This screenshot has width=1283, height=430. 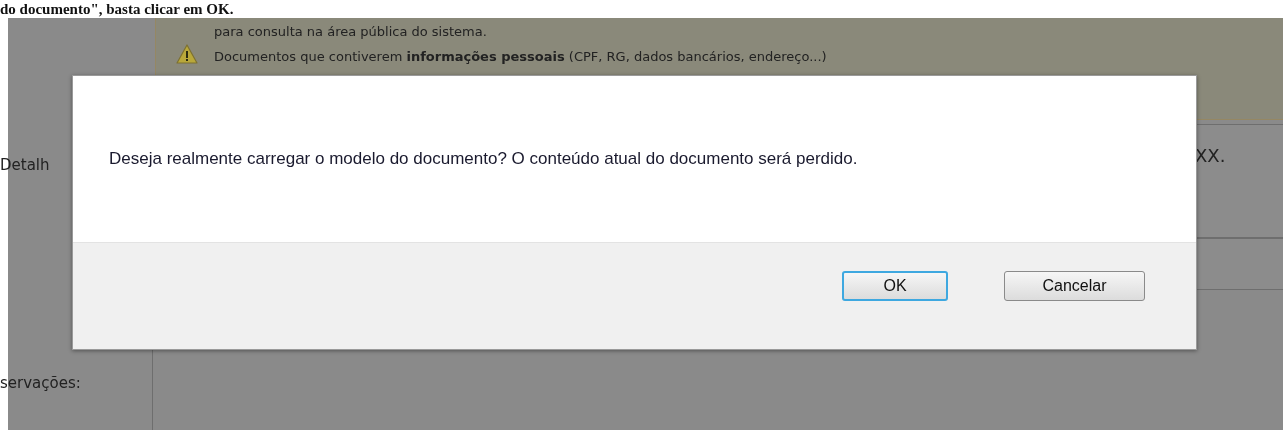 What do you see at coordinates (117, 9) in the screenshot?
I see `instruction-text: do documento", basta clicar em OK.` at bounding box center [117, 9].